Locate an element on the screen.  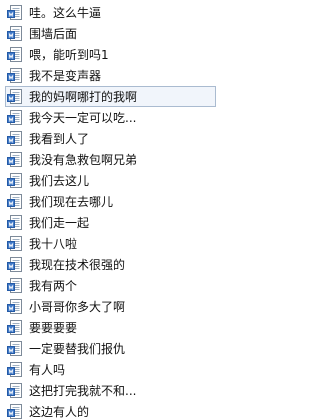
file-name: 我的妈啊哪打的我啊 is located at coordinates (83, 96).